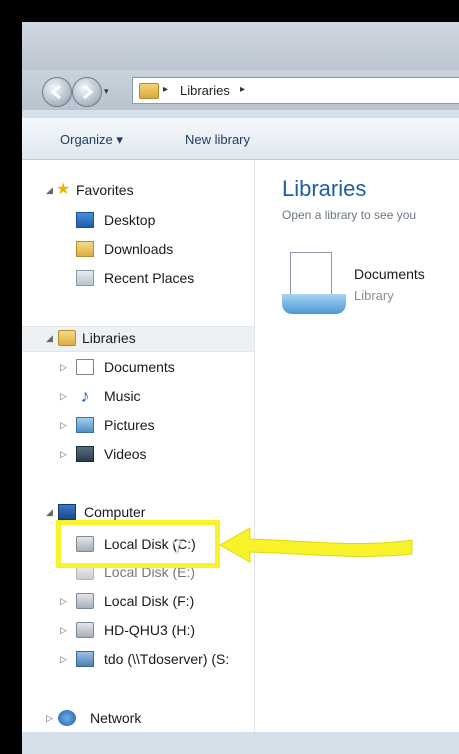 This screenshot has width=459, height=754. What do you see at coordinates (138, 339) in the screenshot?
I see `nav-libraries-selected-background` at bounding box center [138, 339].